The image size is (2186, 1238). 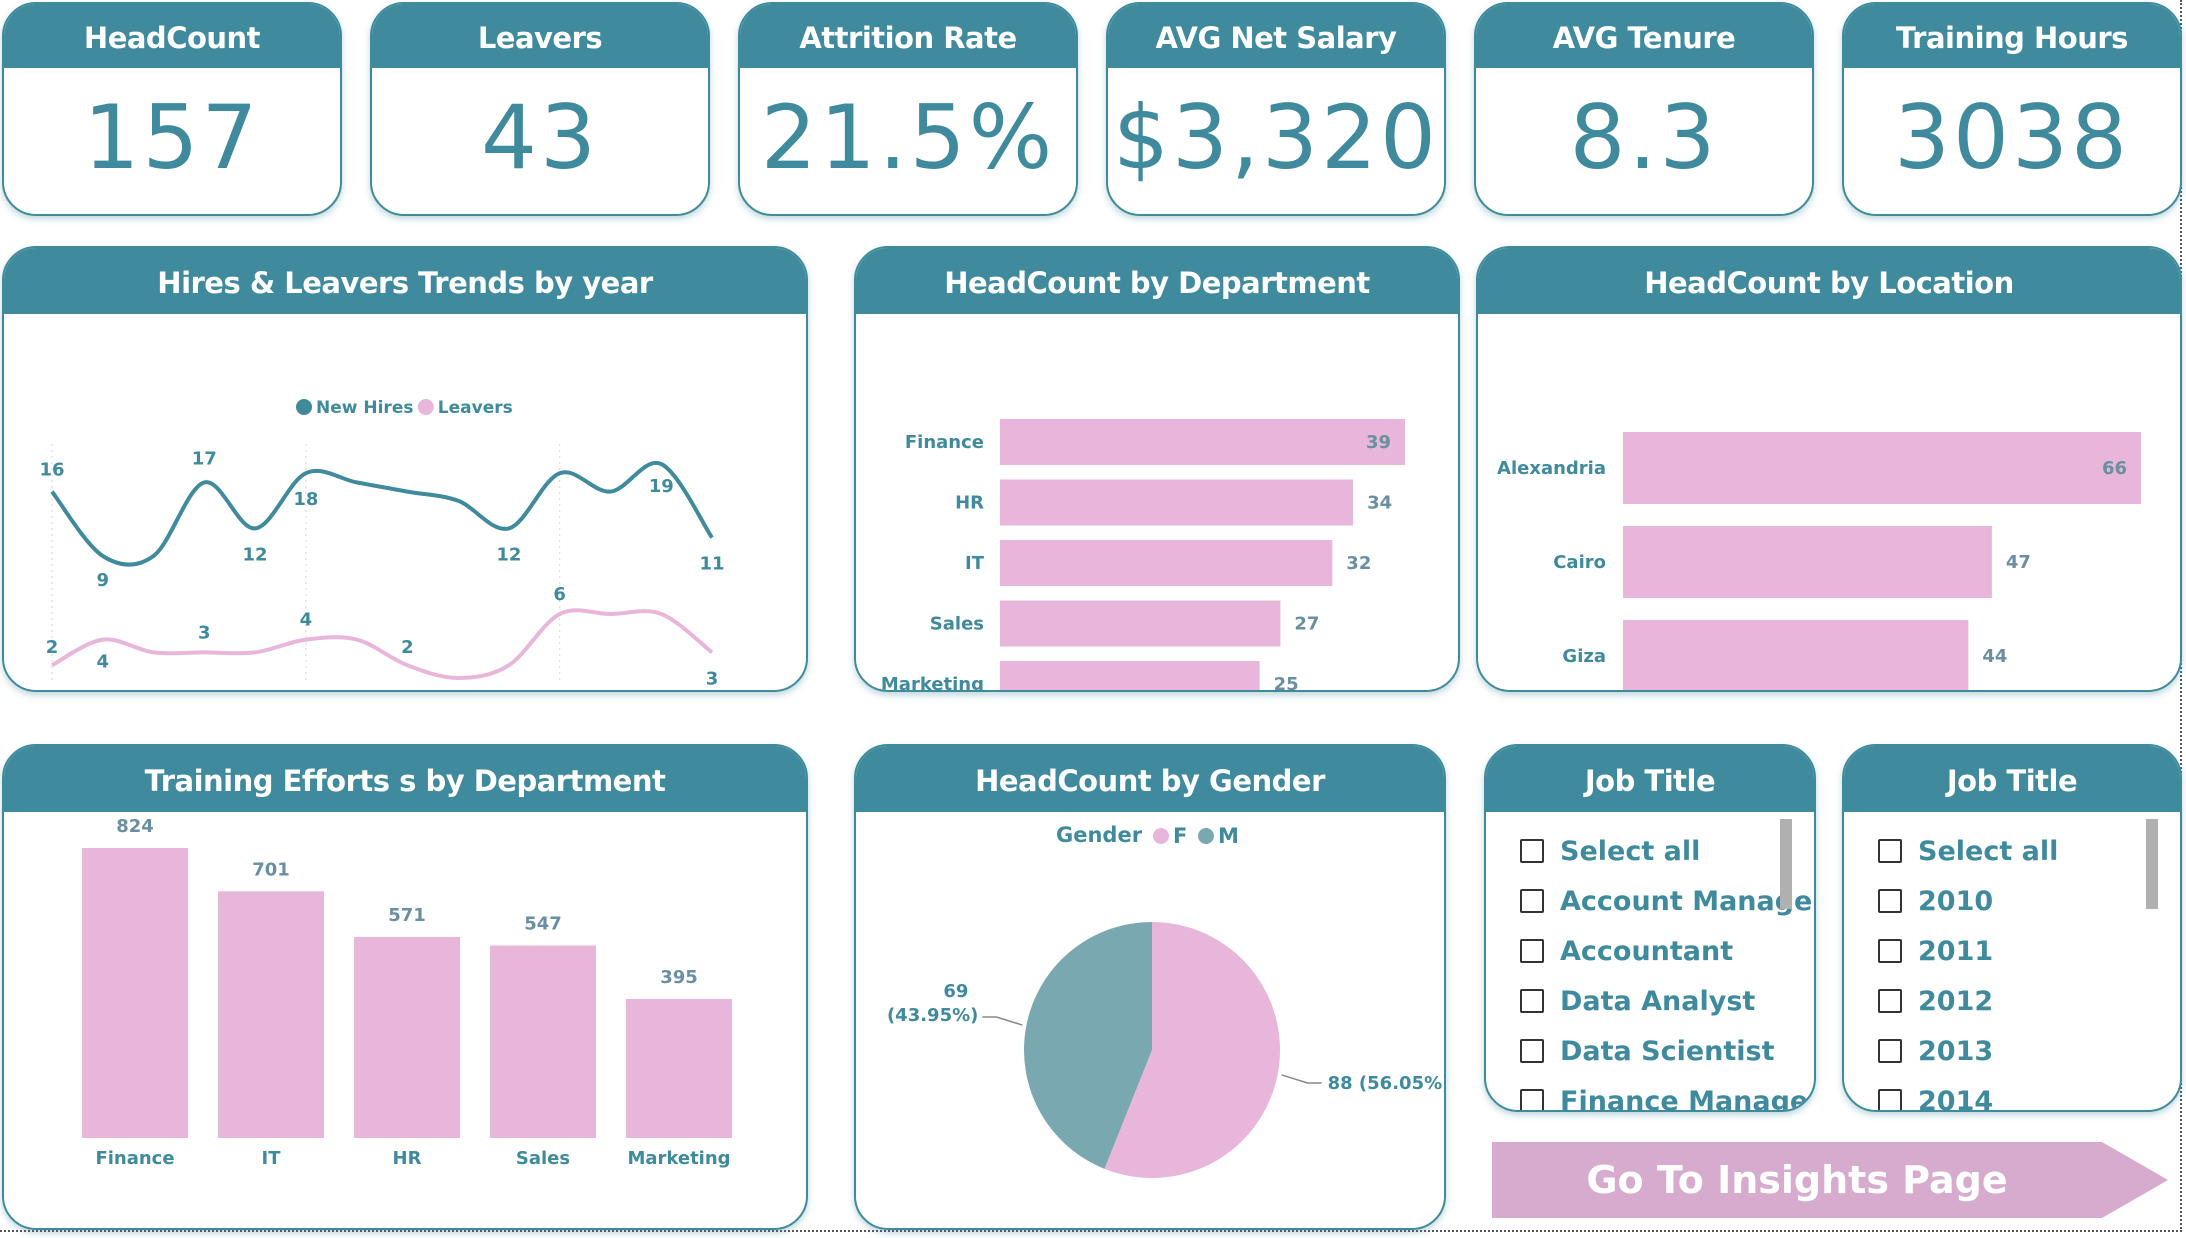 I want to click on headcount-by-location-bar-chart: Alexandria 66 Cairo 47 Giza 44, so click(x=1819, y=561).